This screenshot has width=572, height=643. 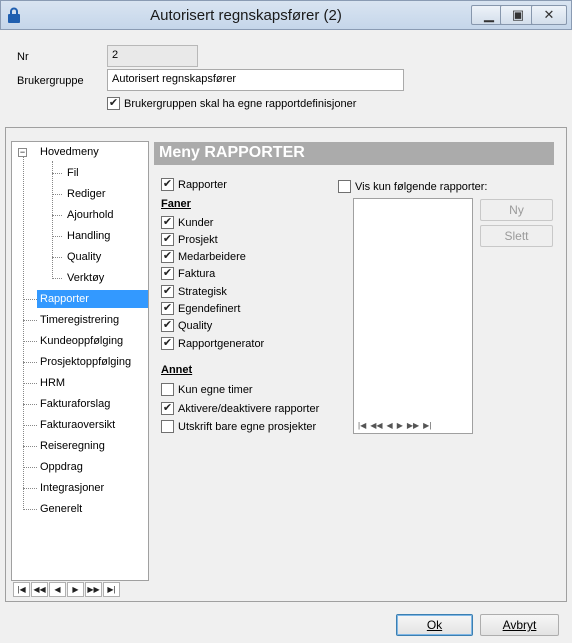 I want to click on tree-item-prosjektoppfolging: Prosjektoppfølging, so click(x=85, y=362).